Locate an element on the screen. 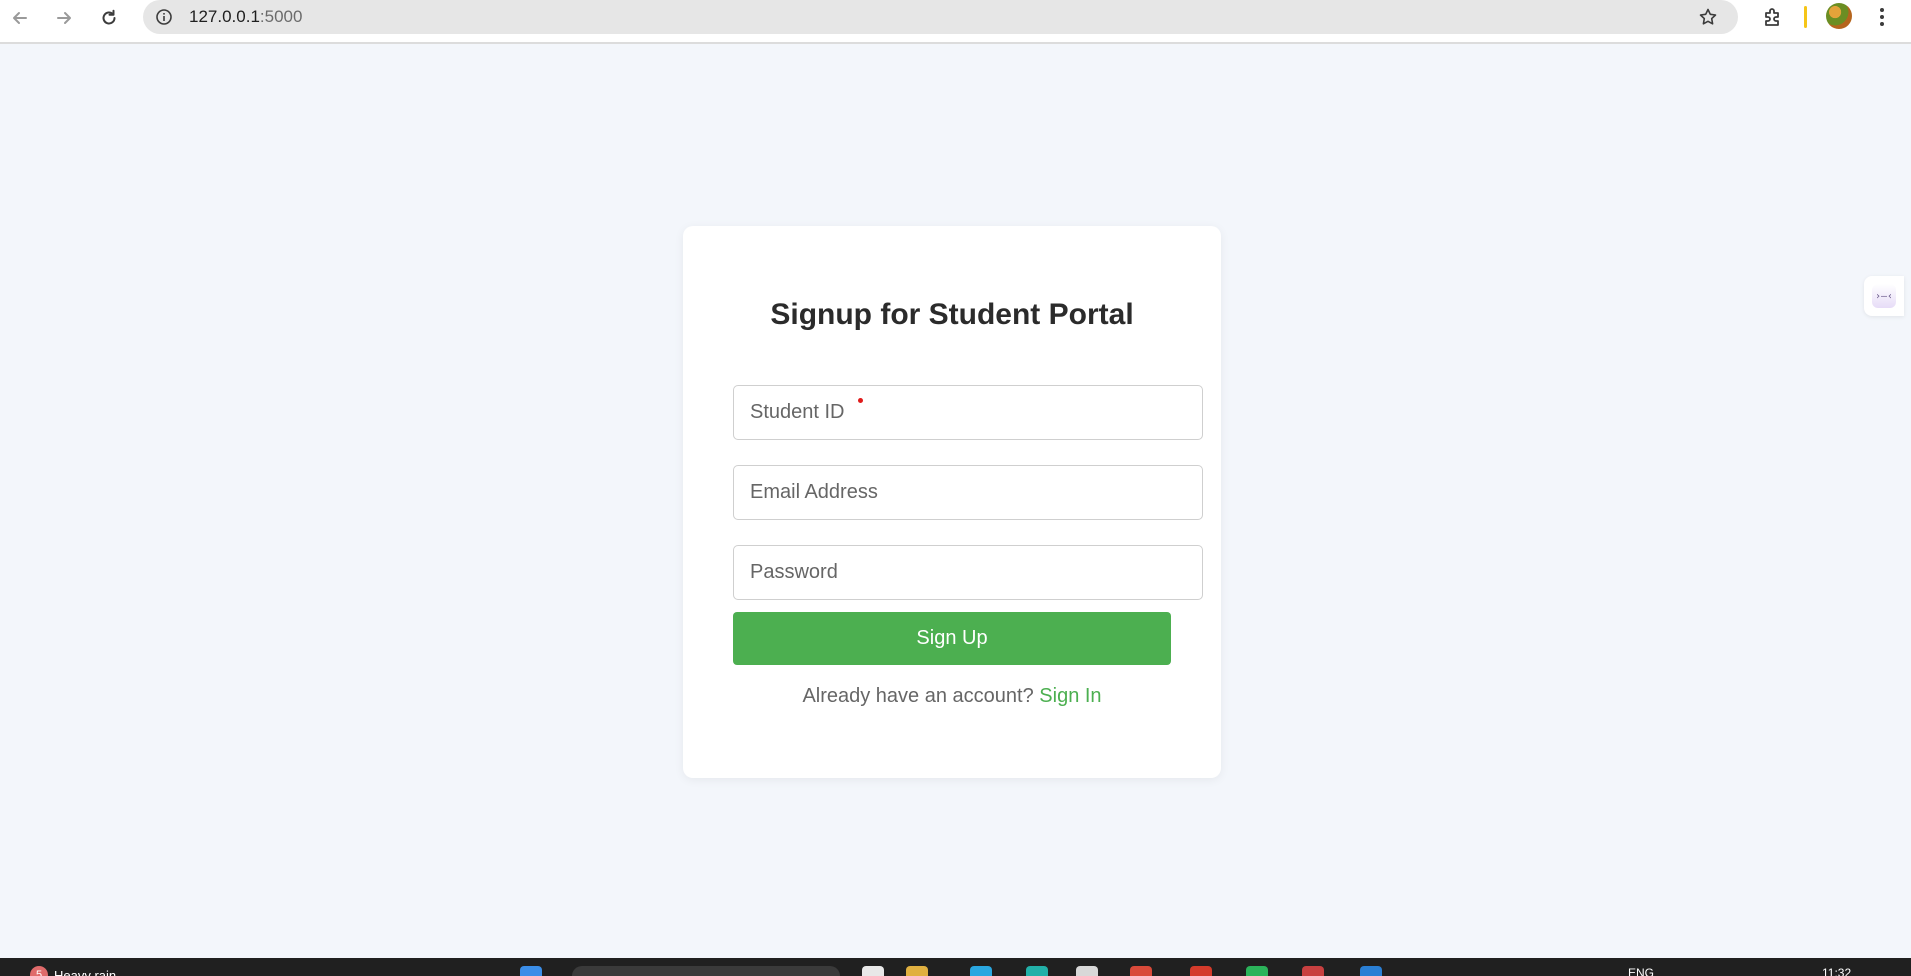  student-id-field is located at coordinates (968, 412).